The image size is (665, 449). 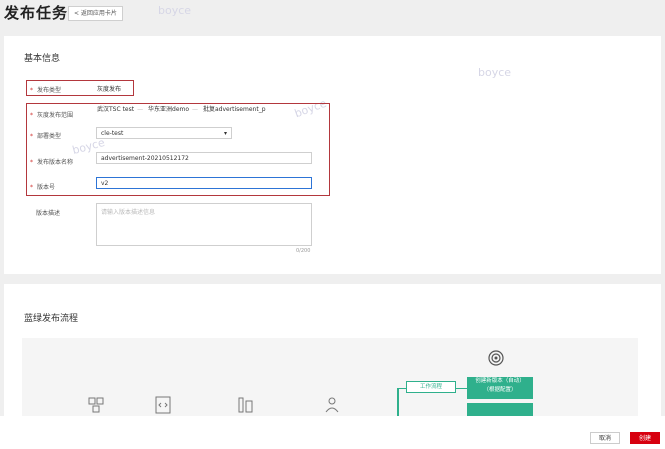 What do you see at coordinates (431, 387) in the screenshot?
I see `workflow-tag: 工作流程` at bounding box center [431, 387].